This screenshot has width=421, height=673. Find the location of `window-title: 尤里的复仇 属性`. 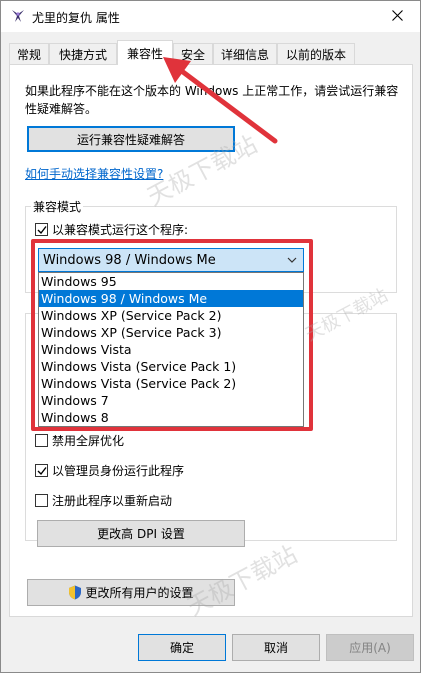

window-title: 尤里的复仇 属性 is located at coordinates (76, 18).